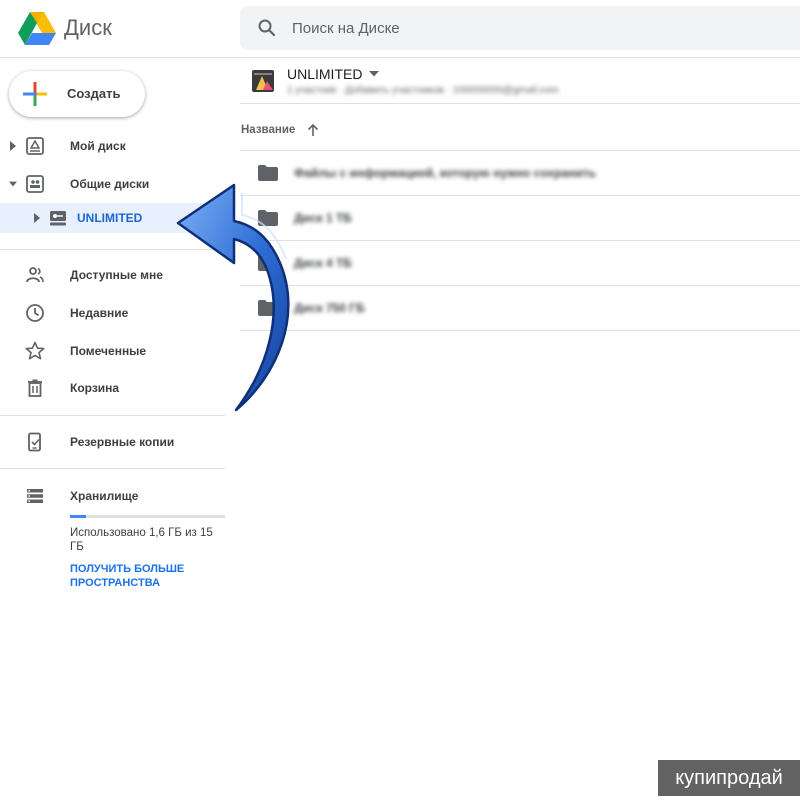  I want to click on create-label: Создать, so click(94, 93).